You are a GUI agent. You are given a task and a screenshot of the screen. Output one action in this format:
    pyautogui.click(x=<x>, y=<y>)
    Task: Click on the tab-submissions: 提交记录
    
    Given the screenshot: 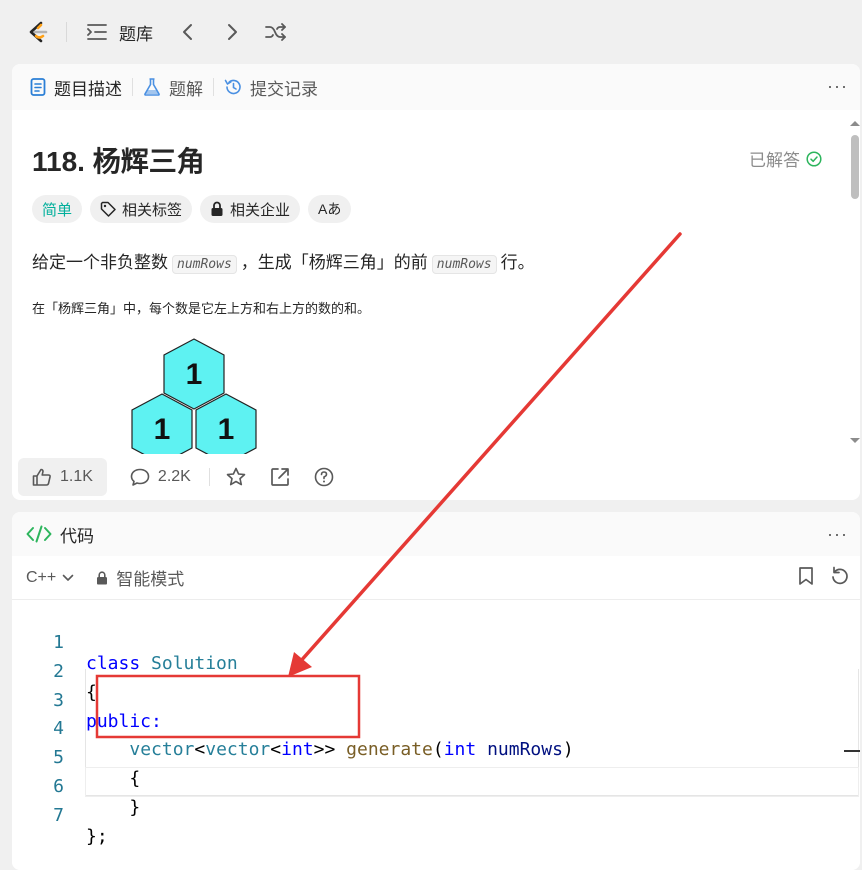 What is the action you would take?
    pyautogui.click(x=271, y=87)
    